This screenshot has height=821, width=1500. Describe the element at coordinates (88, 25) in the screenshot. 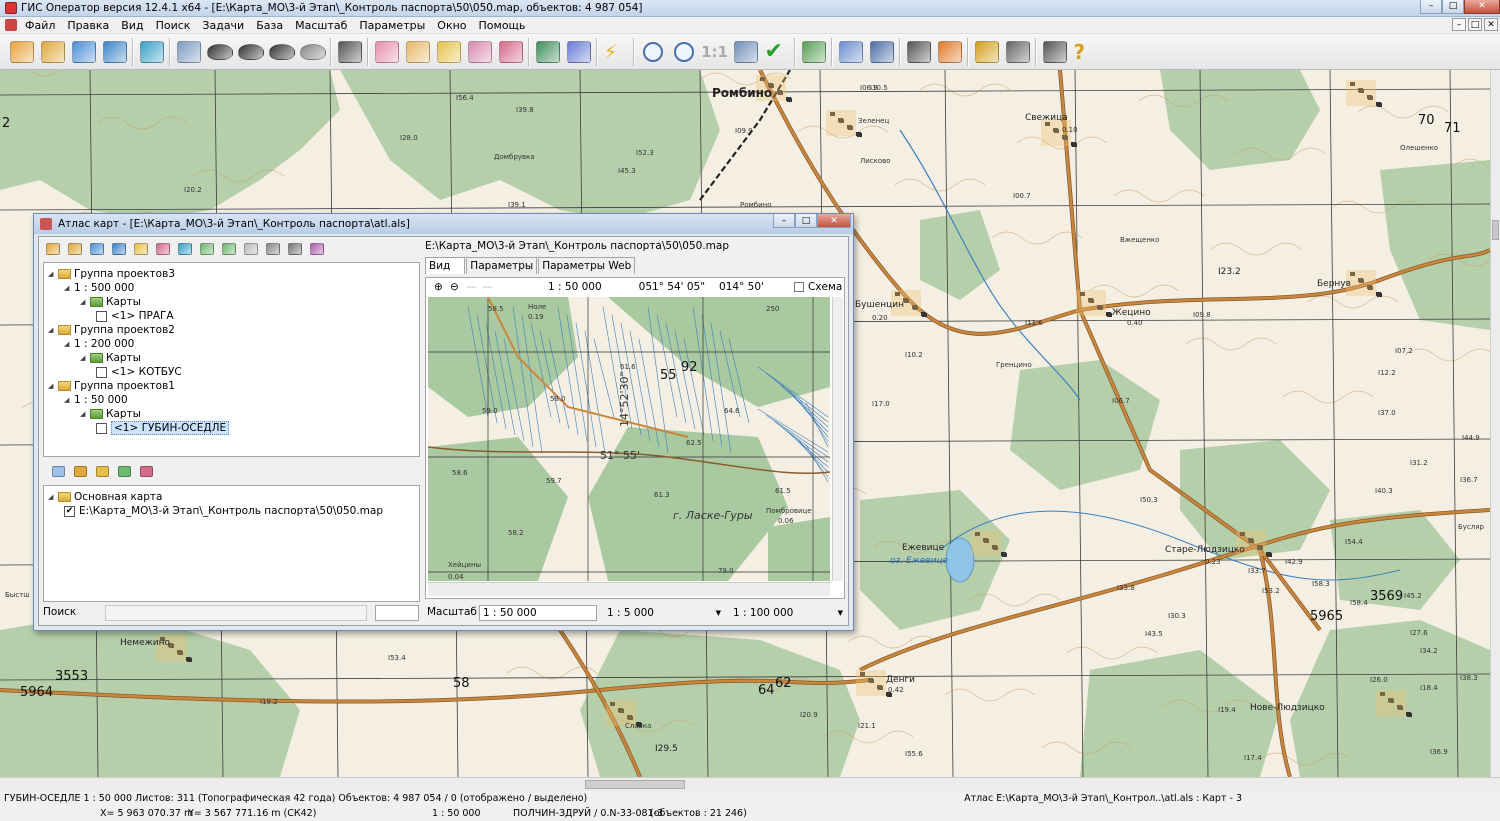

I see `menu-edit: Правка` at that location.